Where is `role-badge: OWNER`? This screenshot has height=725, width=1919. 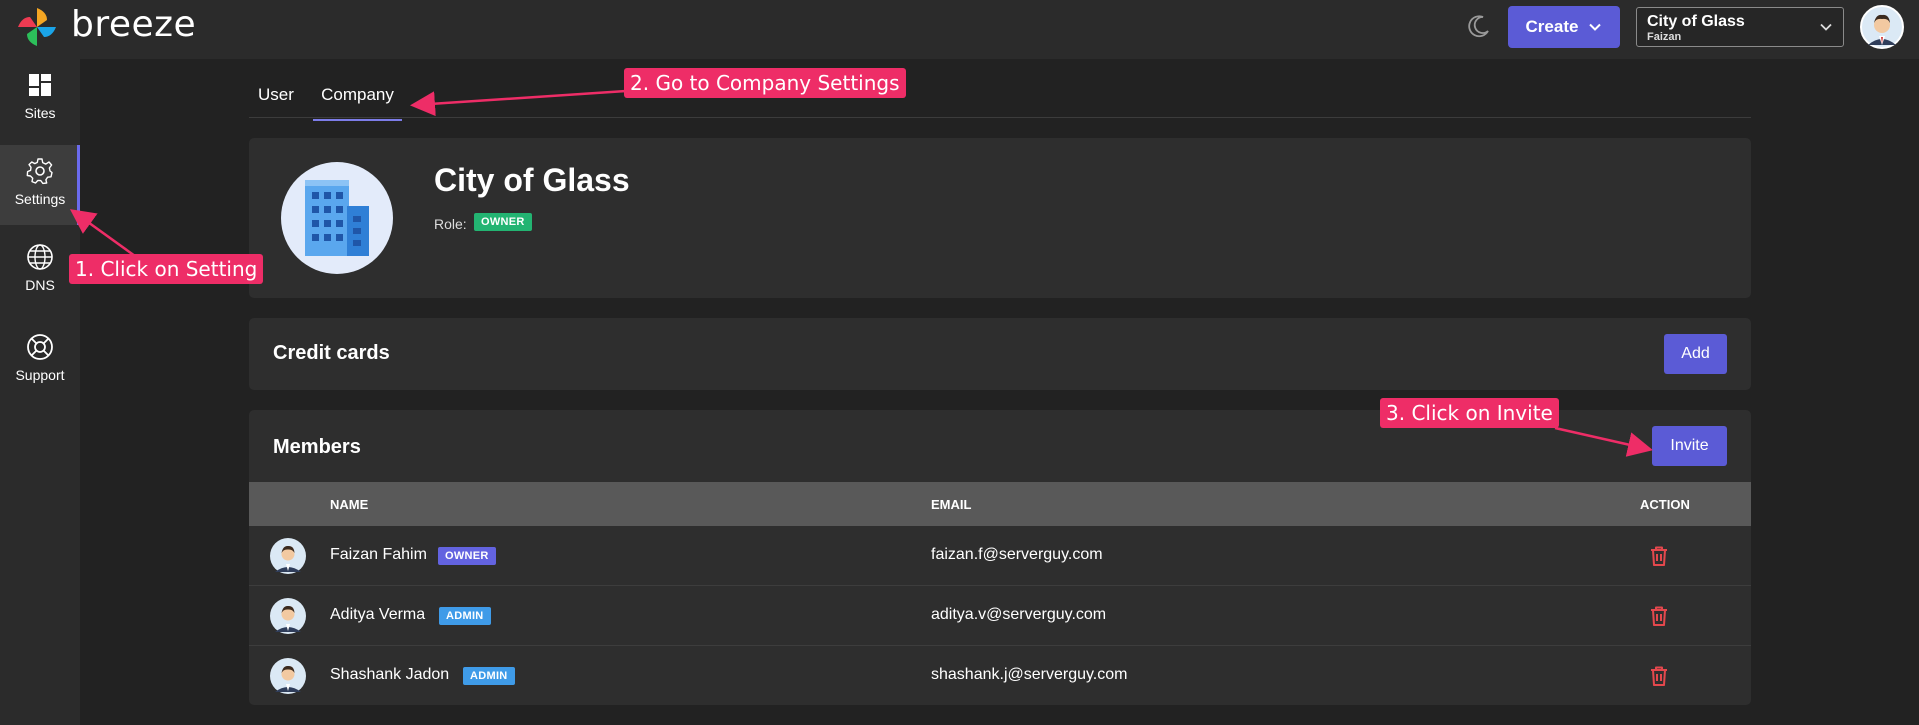
role-badge: OWNER is located at coordinates (503, 222).